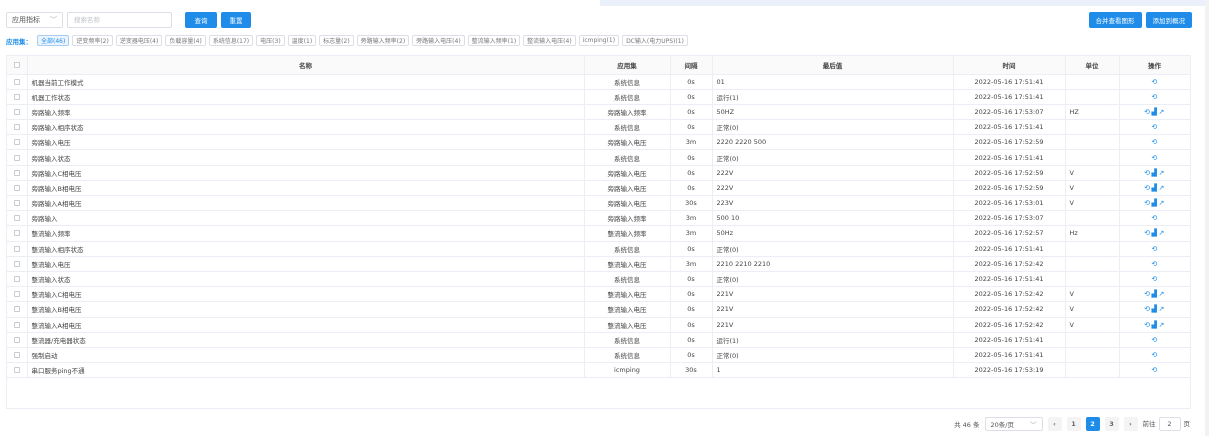  What do you see at coordinates (236, 20) in the screenshot?
I see `reset-button: 重置` at bounding box center [236, 20].